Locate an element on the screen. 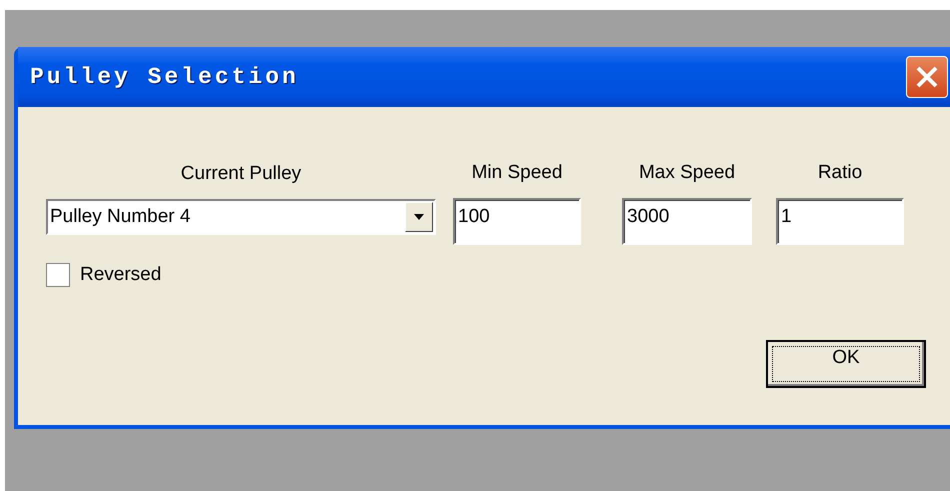 The height and width of the screenshot is (491, 950). ok-button: OK is located at coordinates (846, 364).